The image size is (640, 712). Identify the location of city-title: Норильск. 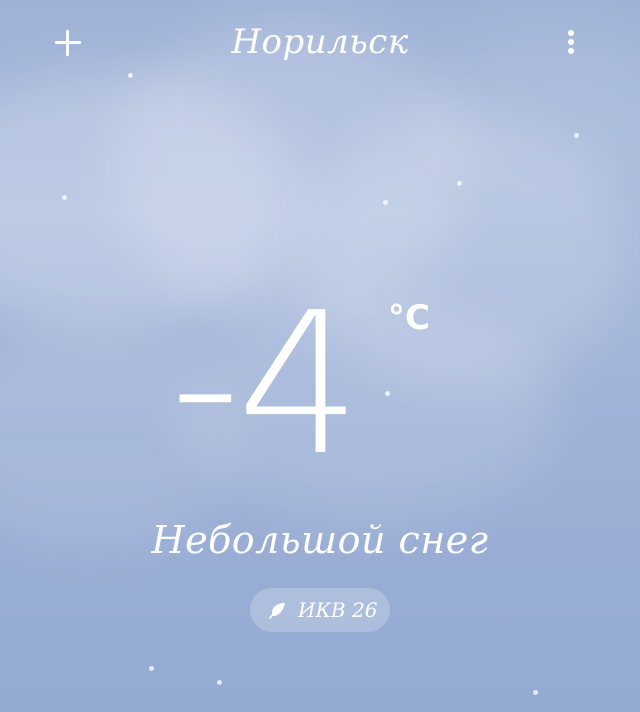
(320, 42).